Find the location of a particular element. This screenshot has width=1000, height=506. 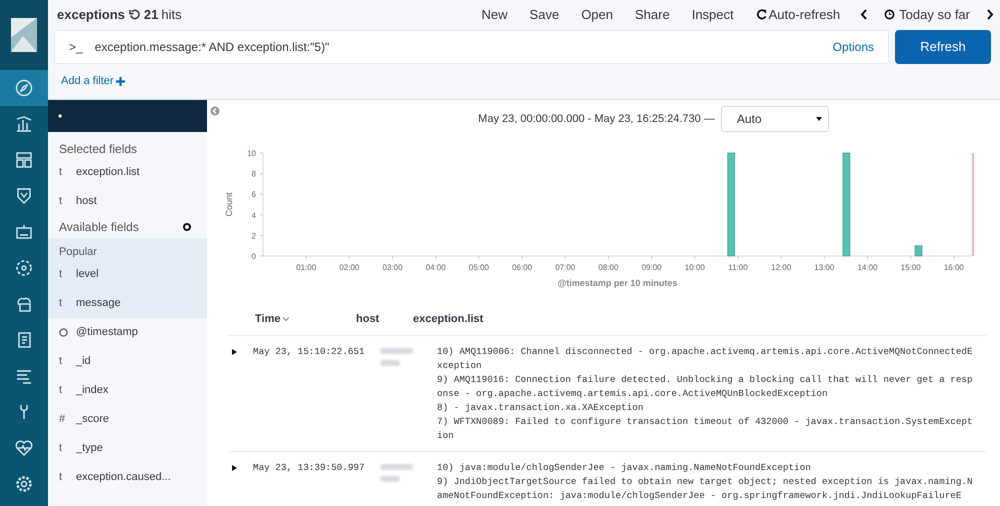

x-axis-label: @timestamp per 10 minutes is located at coordinates (618, 283).